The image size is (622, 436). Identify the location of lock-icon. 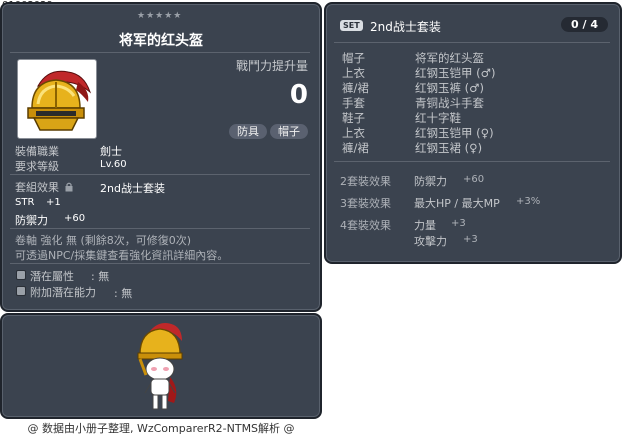
(69, 188).